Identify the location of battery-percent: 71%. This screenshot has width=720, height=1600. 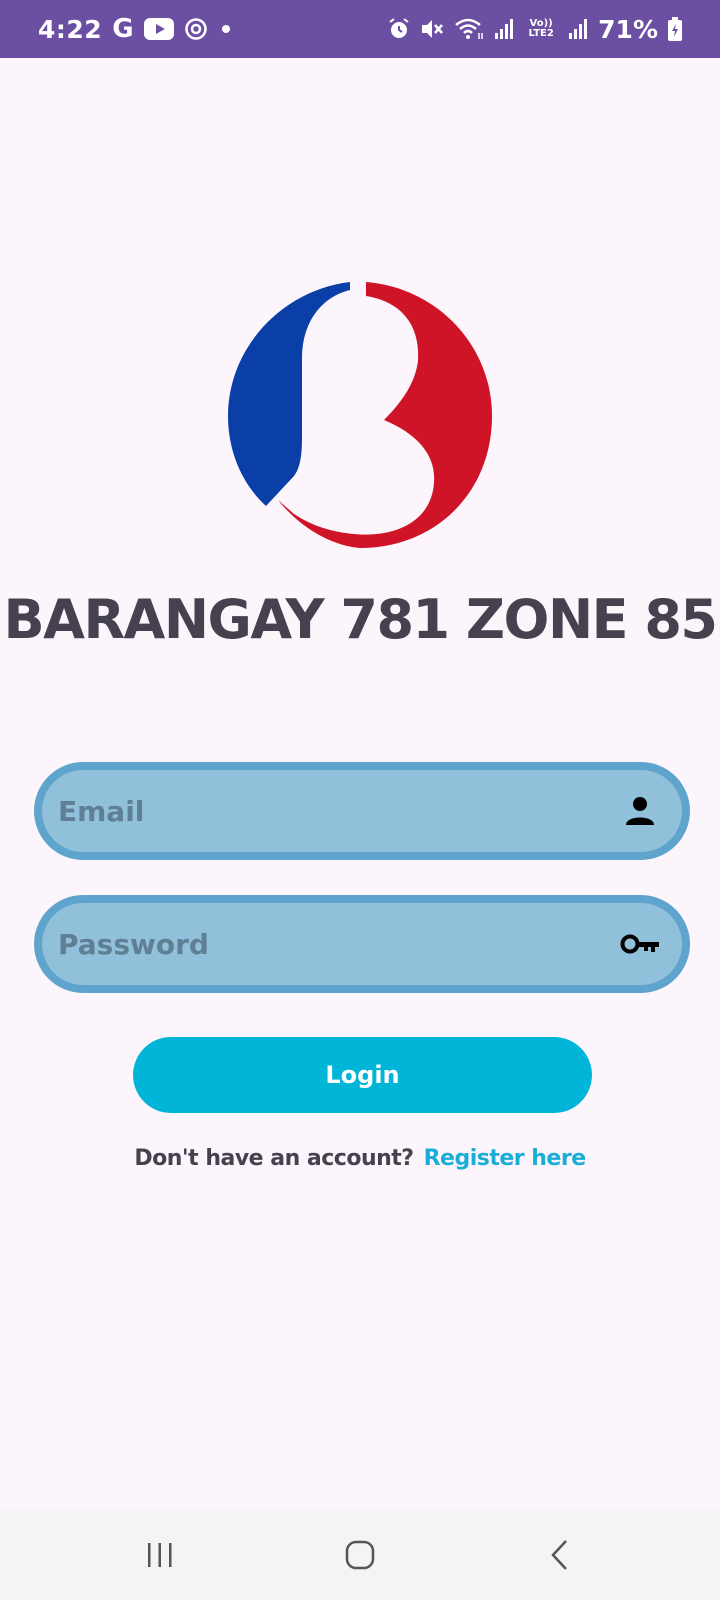
(628, 29).